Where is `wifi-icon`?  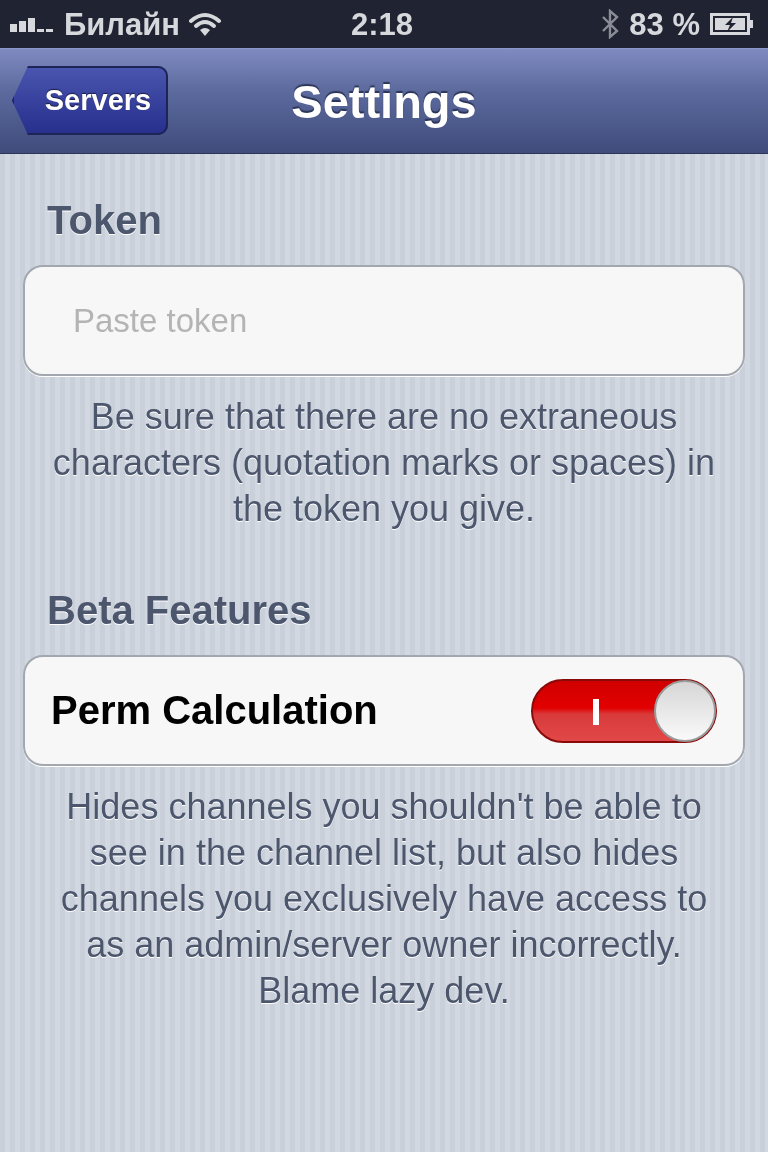 wifi-icon is located at coordinates (205, 24).